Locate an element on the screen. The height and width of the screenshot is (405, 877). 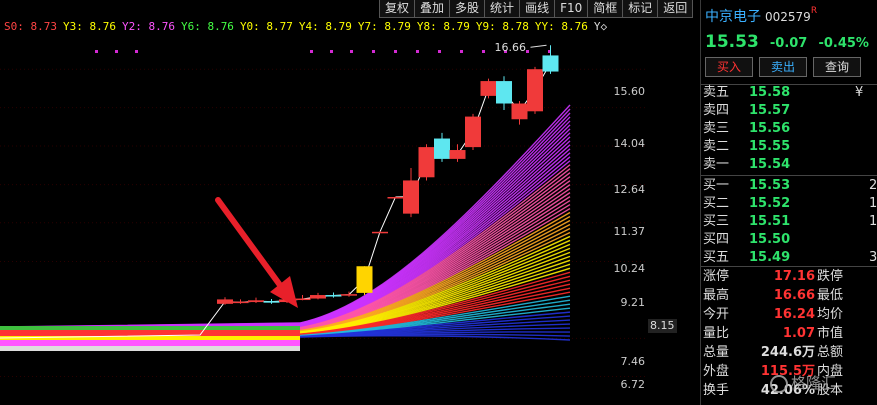
bid-row: 买四 15.50 is located at coordinates (790, 240).